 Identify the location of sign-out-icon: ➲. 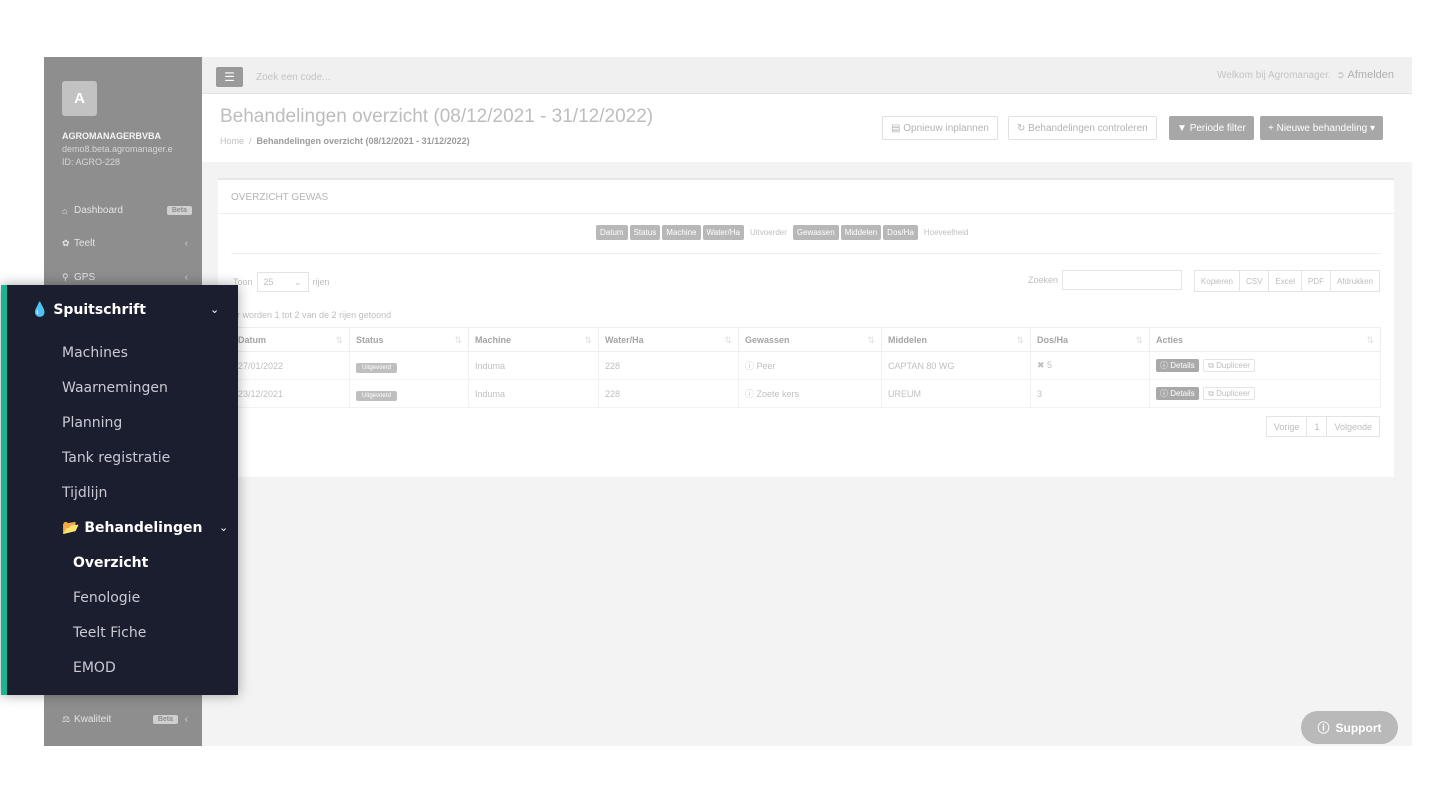
(1340, 75).